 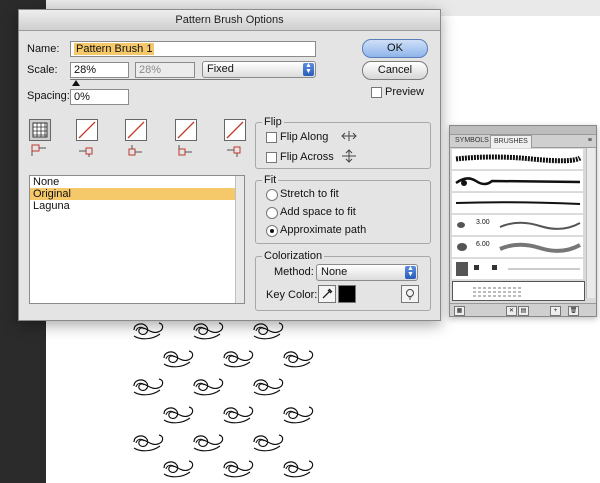 I want to click on side-tile-box, so click(x=40, y=130).